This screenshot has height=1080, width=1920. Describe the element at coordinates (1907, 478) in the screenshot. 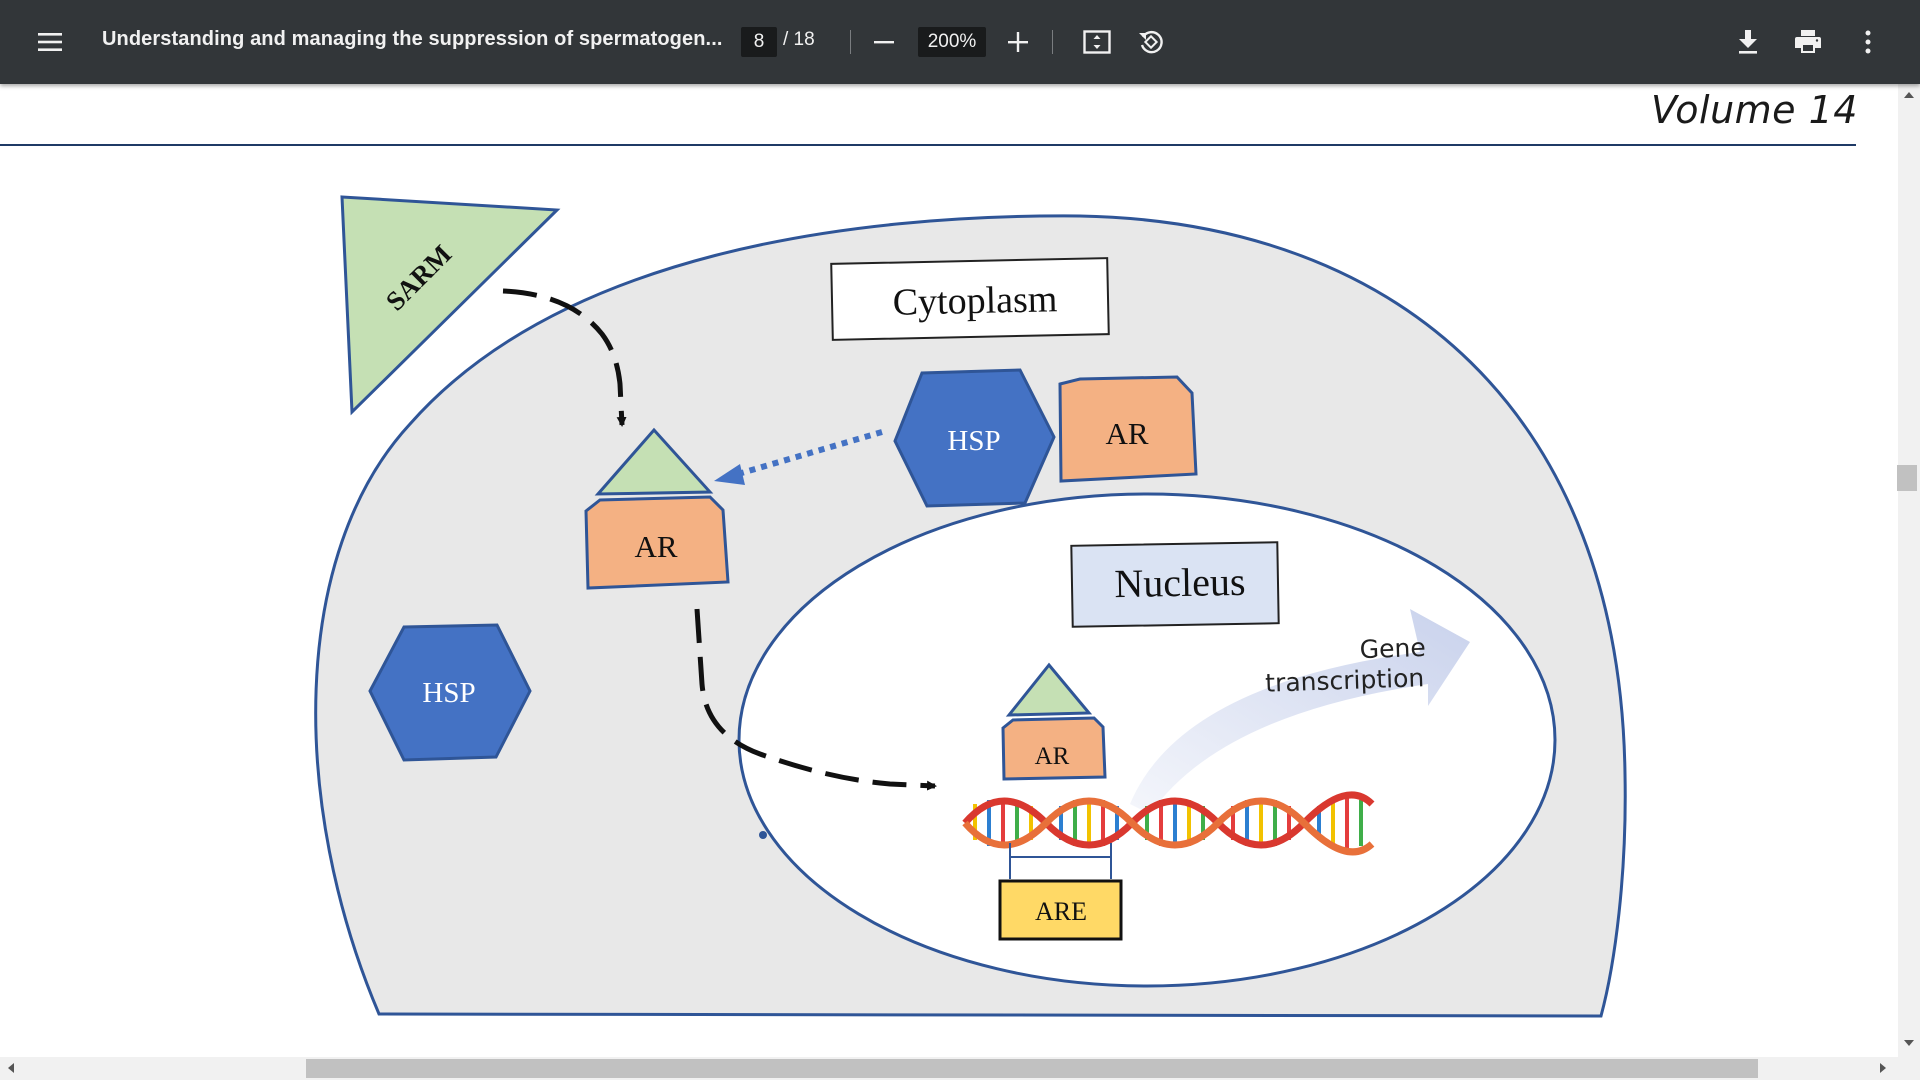

I see `vertical-scroll-thumb` at that location.